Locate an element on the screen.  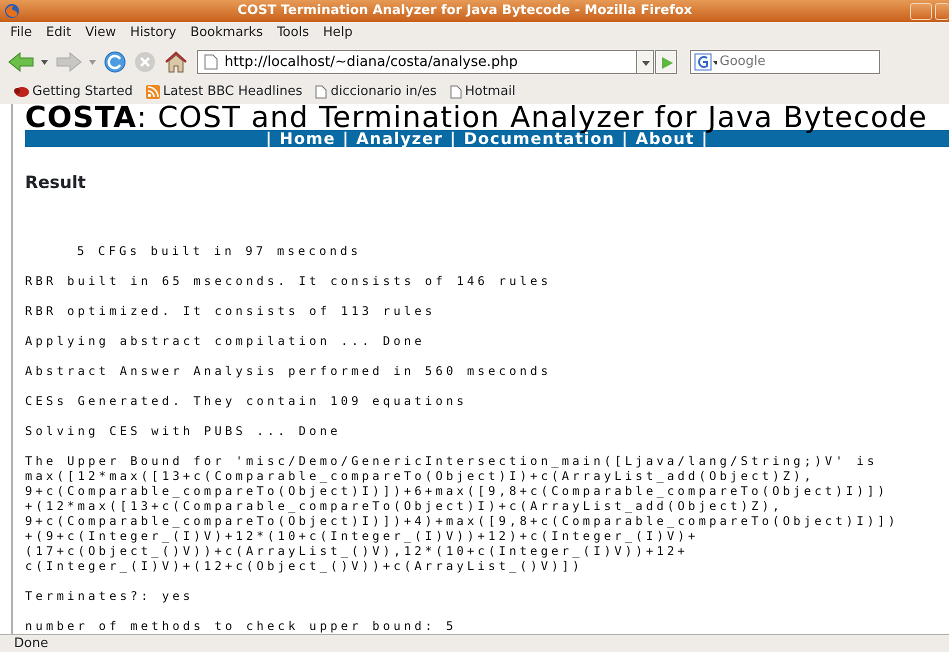
bookmark-link: diccionario in/es is located at coordinates (383, 92).